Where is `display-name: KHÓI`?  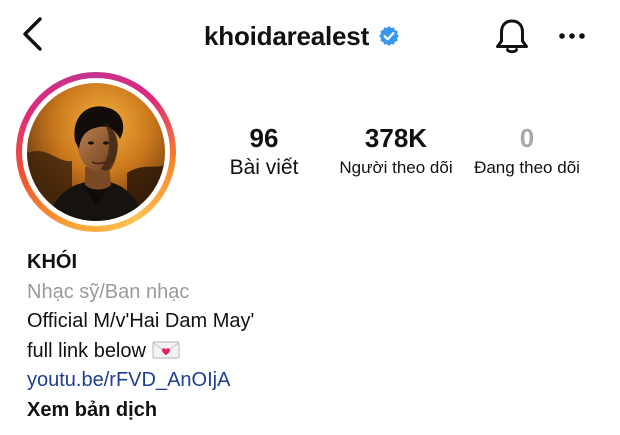
display-name: KHÓI is located at coordinates (52, 262).